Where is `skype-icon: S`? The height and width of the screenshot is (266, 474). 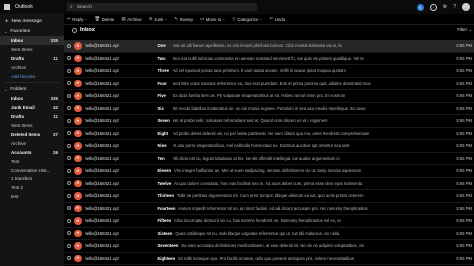 skype-icon: S is located at coordinates (420, 7).